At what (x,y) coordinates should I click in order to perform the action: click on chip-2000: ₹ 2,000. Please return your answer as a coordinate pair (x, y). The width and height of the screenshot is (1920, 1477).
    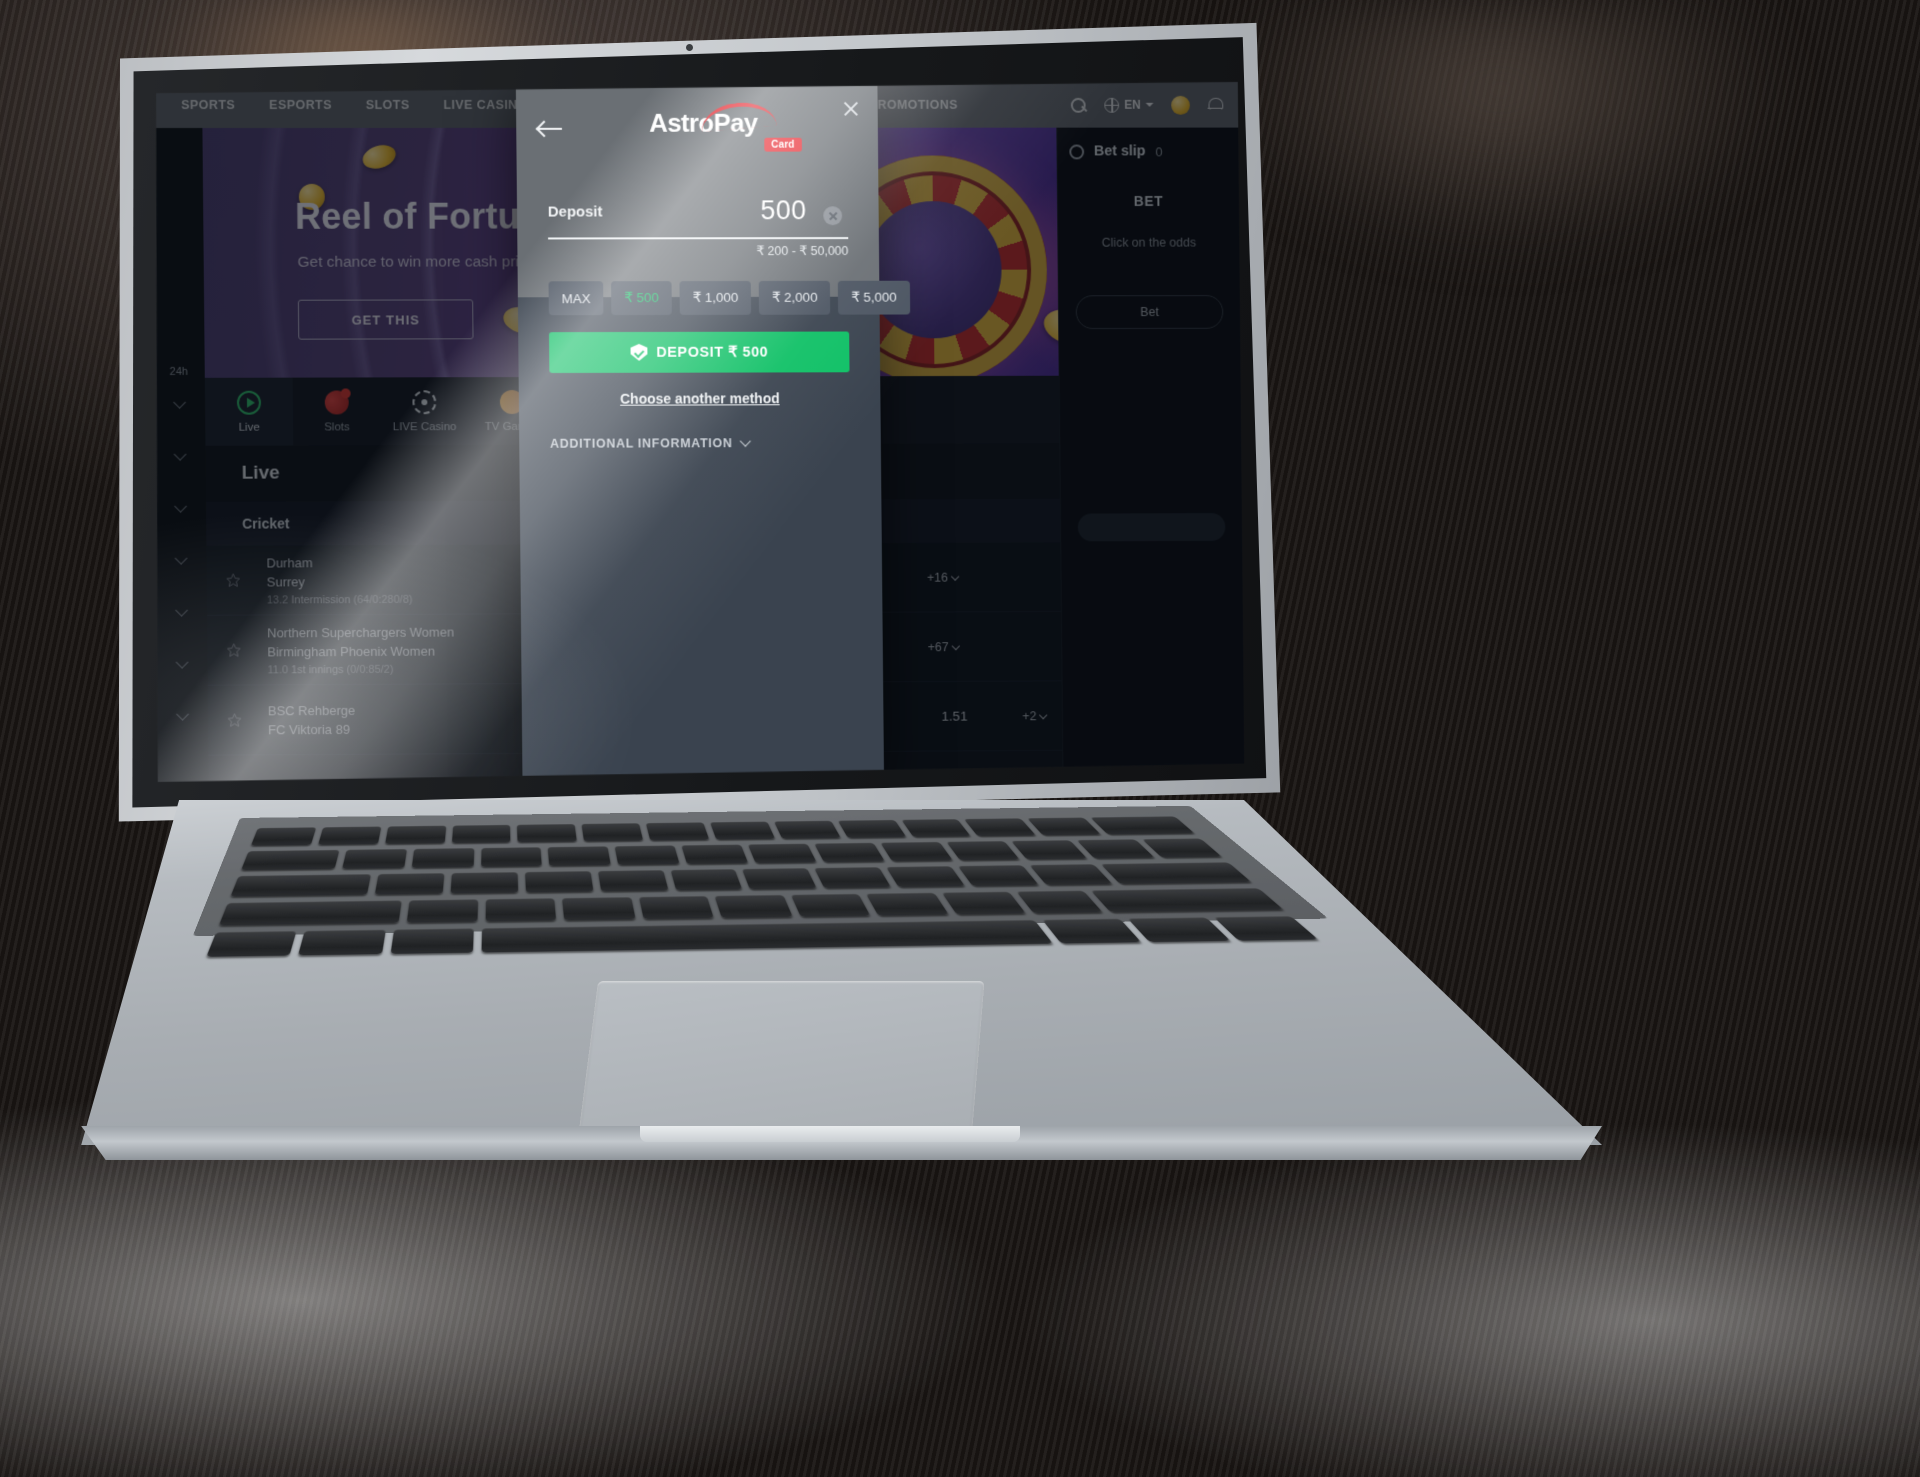
    Looking at the image, I should click on (795, 298).